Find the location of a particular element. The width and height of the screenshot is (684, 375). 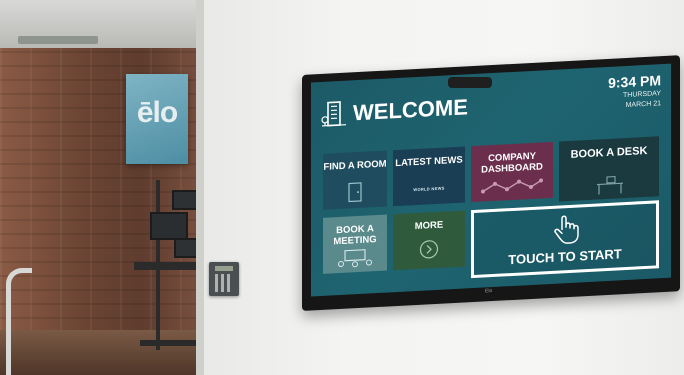

ceiling-light is located at coordinates (58, 40).